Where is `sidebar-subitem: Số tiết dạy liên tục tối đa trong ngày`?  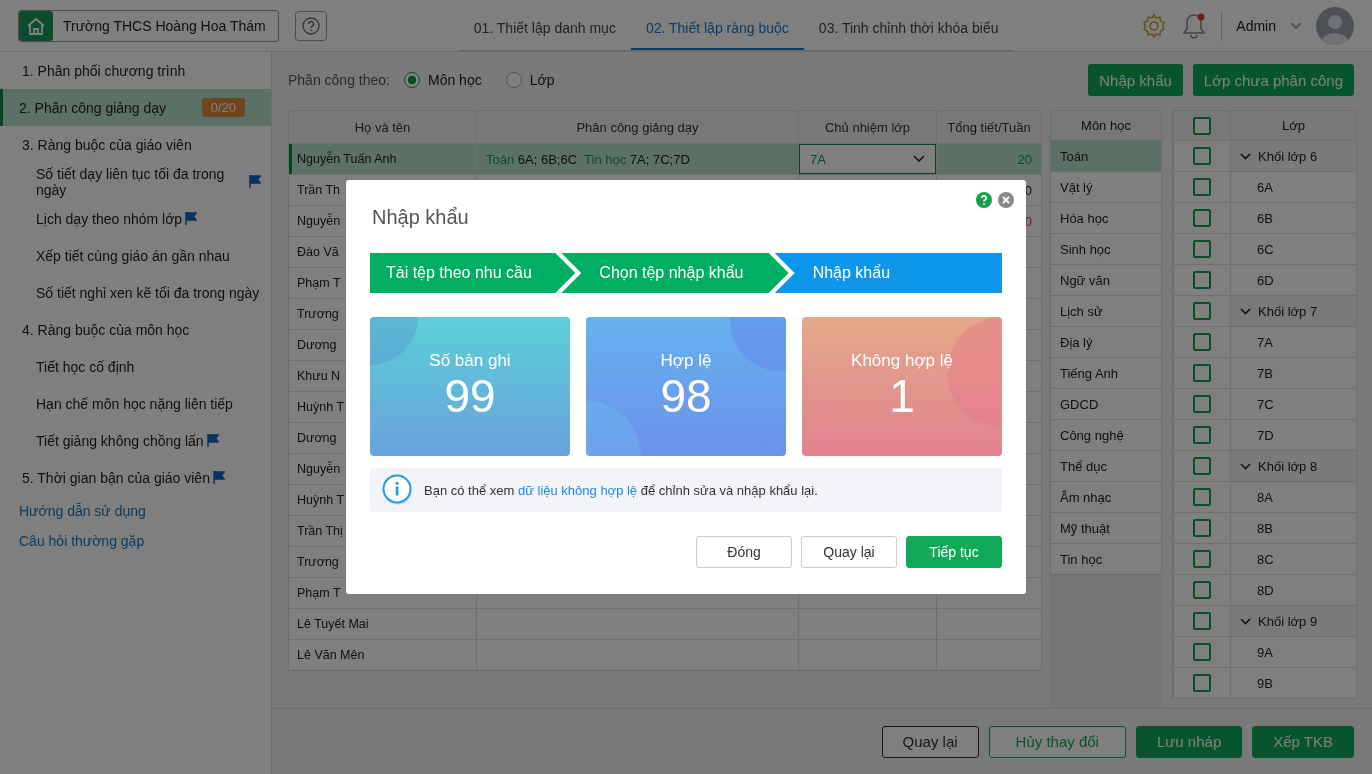 sidebar-subitem: Số tiết dạy liên tục tối đa trong ngày is located at coordinates (135, 181).